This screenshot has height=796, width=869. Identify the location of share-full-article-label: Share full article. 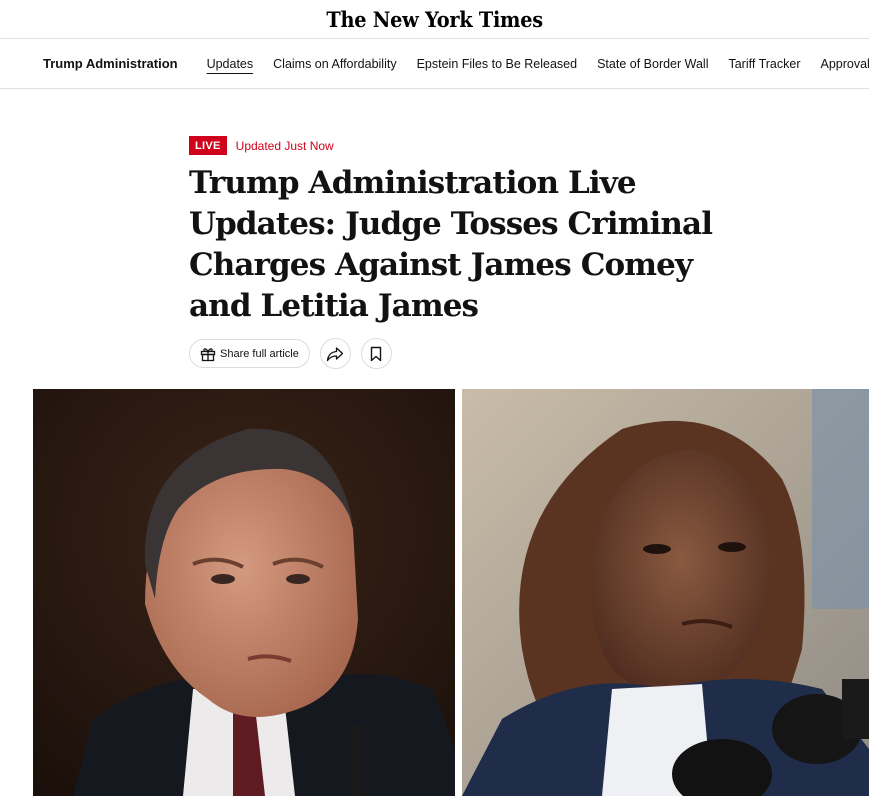
(259, 353).